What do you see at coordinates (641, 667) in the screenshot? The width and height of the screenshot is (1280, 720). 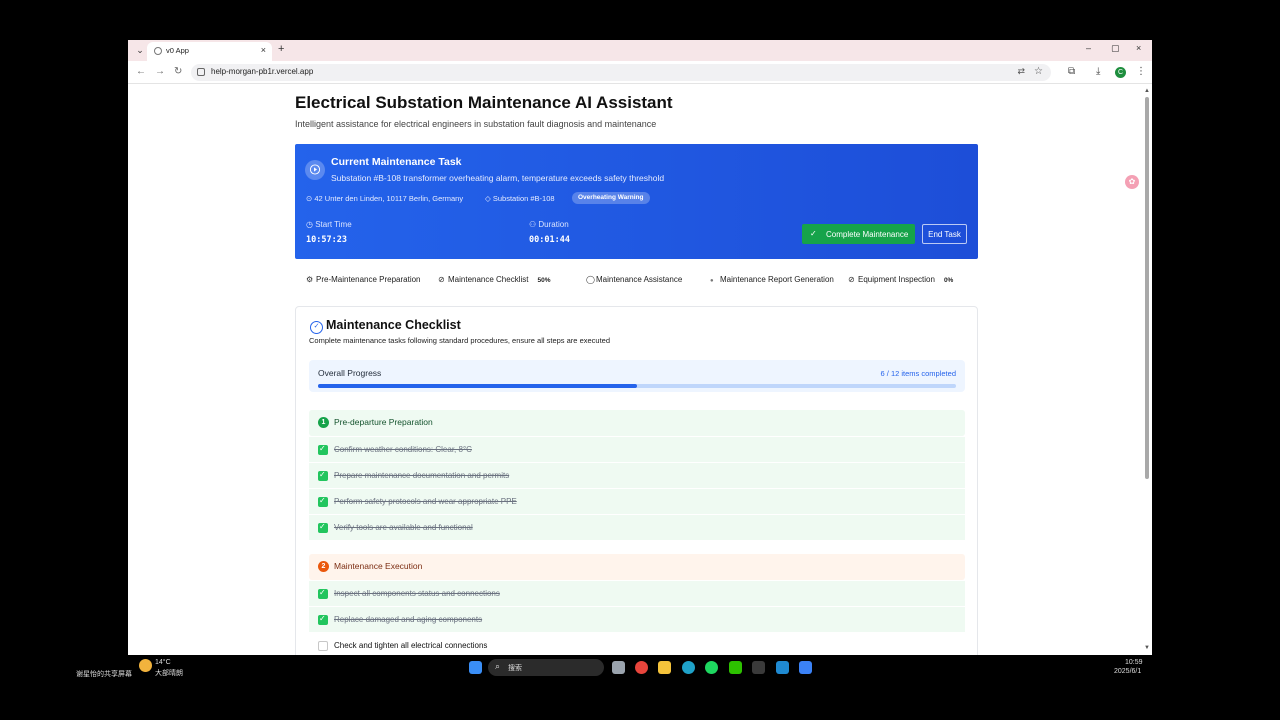 I see `chrome-icon` at bounding box center [641, 667].